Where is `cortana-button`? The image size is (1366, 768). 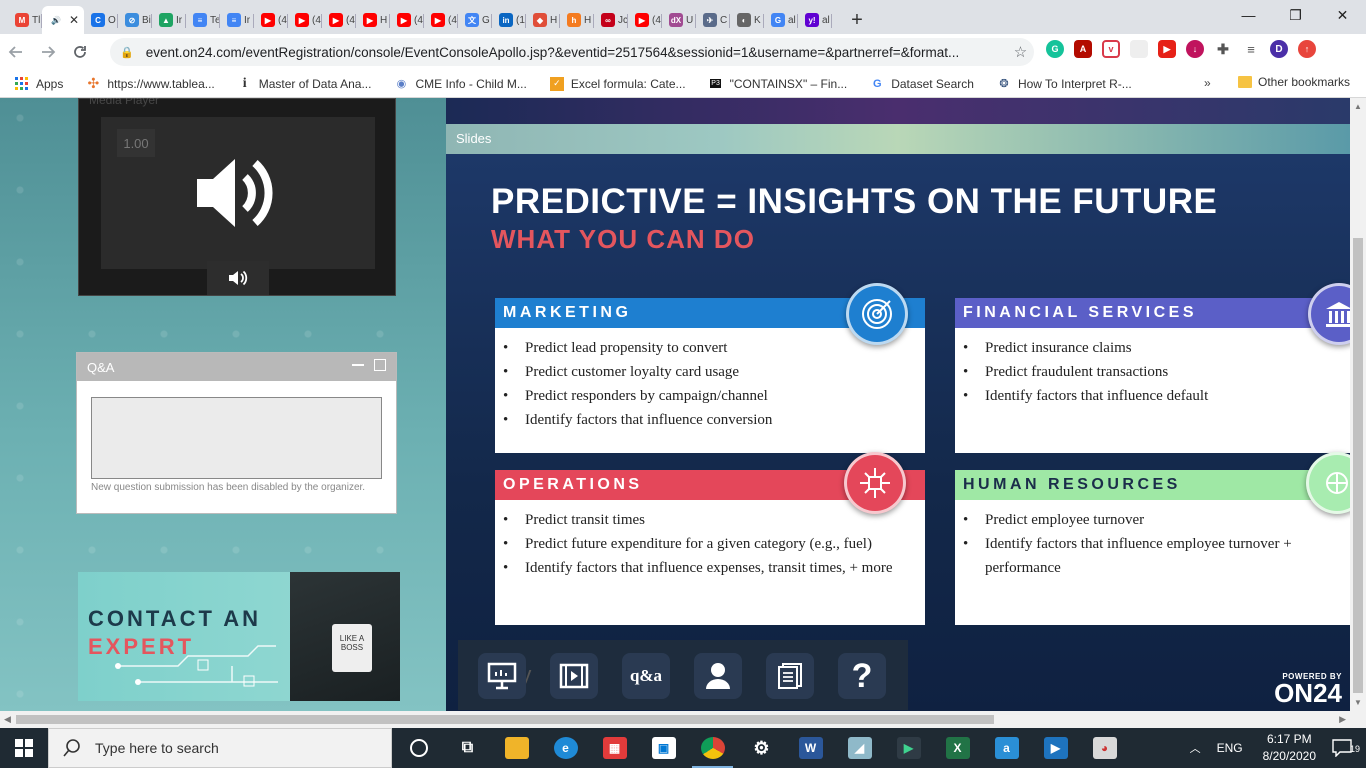 cortana-button is located at coordinates (418, 748).